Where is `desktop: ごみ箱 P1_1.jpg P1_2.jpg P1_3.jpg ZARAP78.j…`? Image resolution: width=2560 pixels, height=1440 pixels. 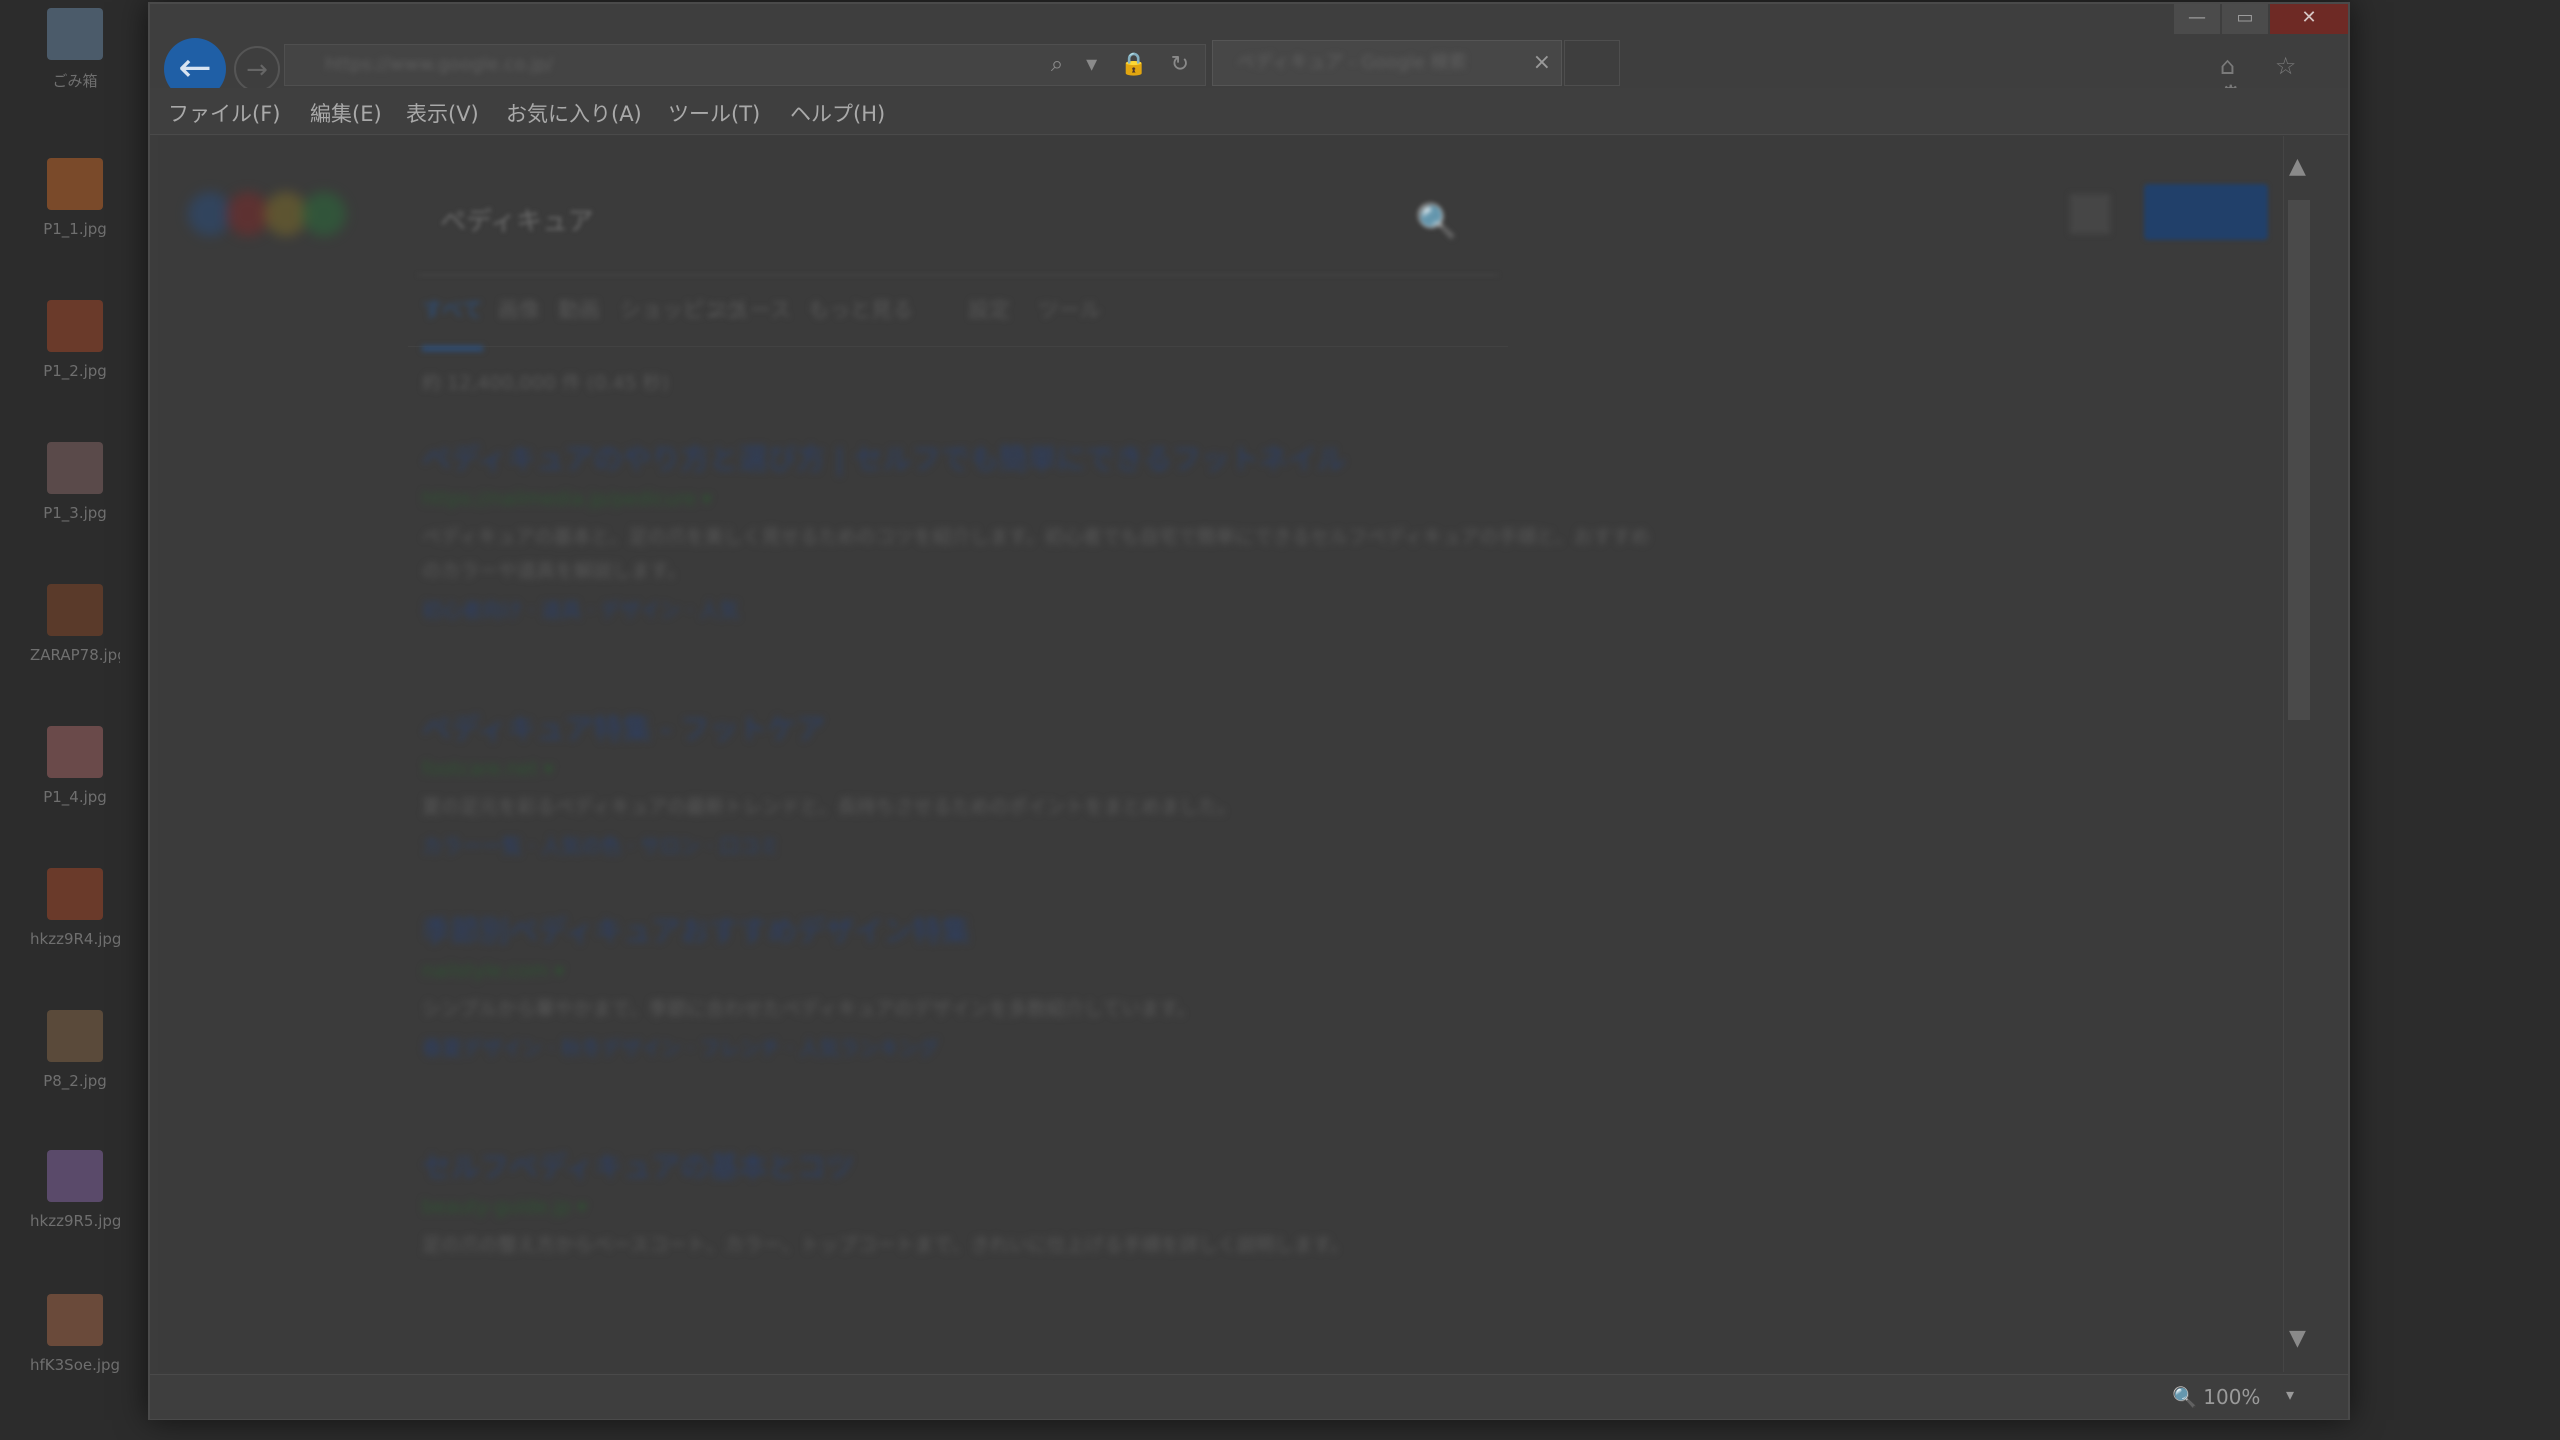 desktop: ごみ箱 P1_1.jpg P1_2.jpg P1_3.jpg ZARAP78.j… is located at coordinates (75, 720).